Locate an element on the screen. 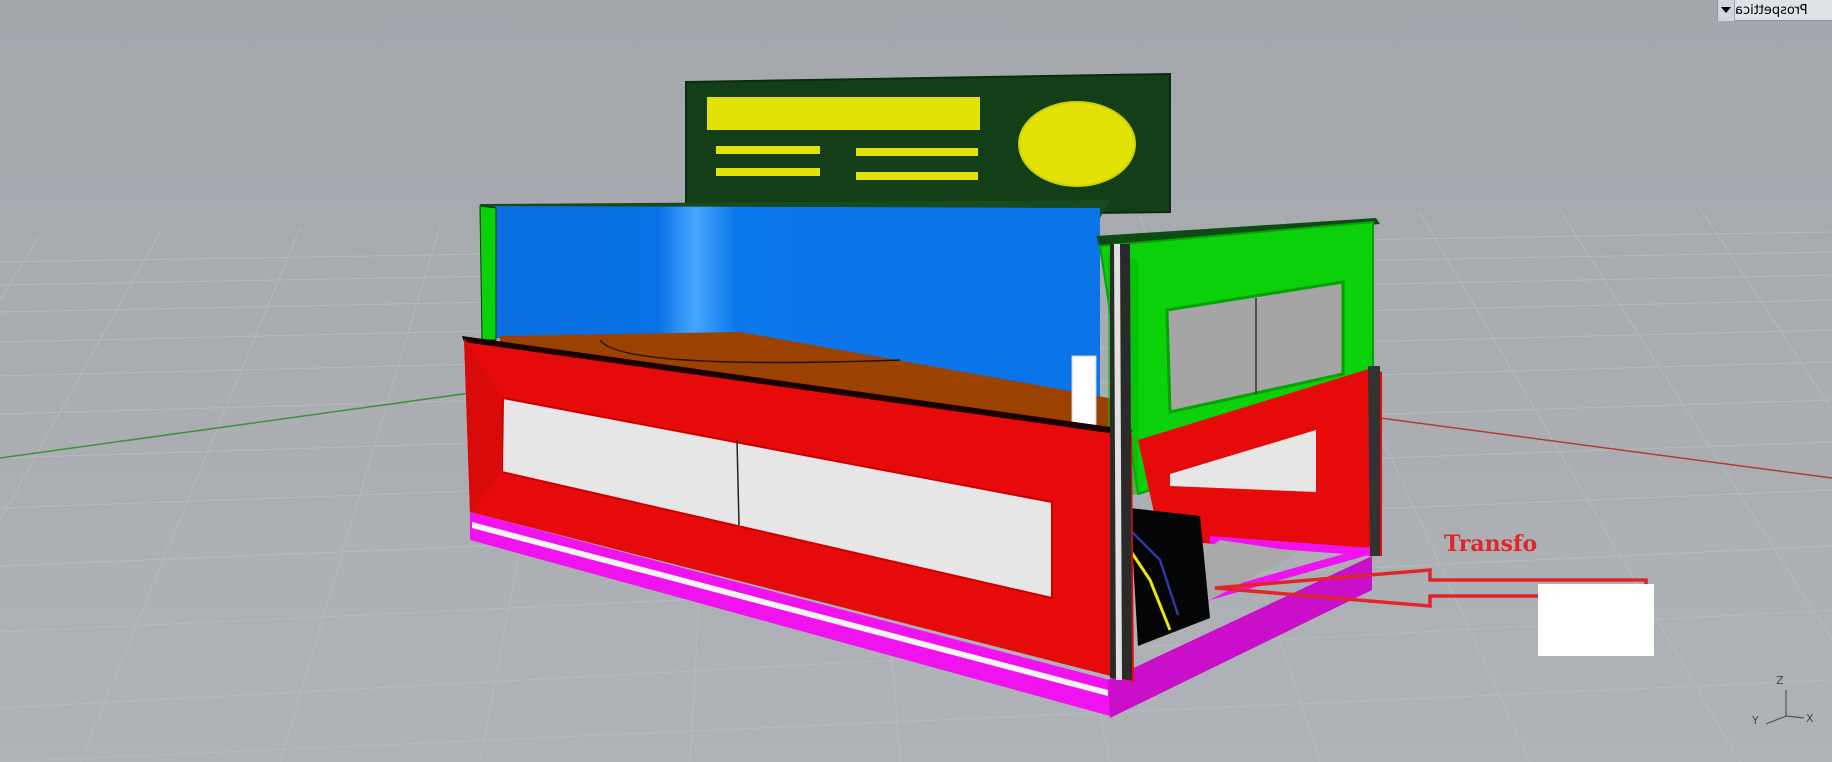 The width and height of the screenshot is (1832, 762). triangle-down-icon is located at coordinates (1726, 10).